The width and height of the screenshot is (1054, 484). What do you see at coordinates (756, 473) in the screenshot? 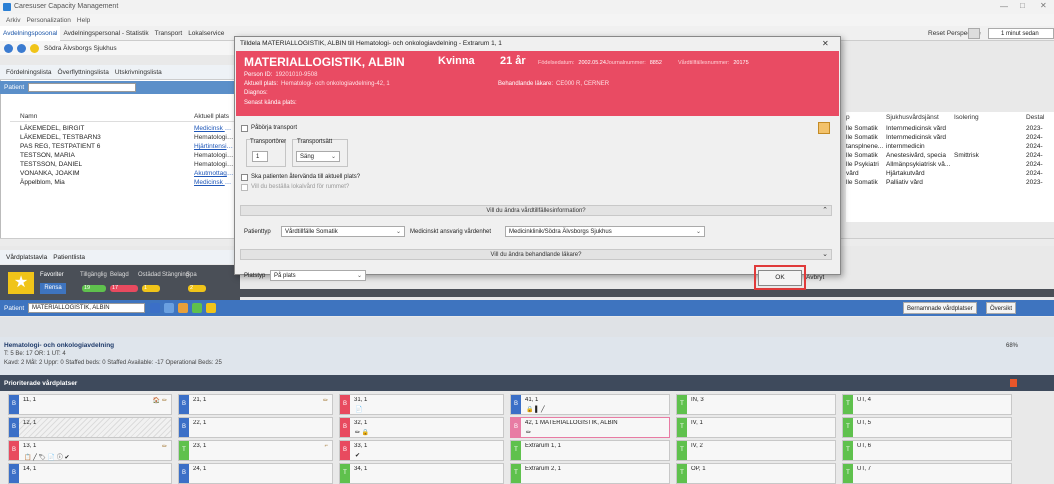
I see `bed-card: T OP, 1` at bounding box center [756, 473].